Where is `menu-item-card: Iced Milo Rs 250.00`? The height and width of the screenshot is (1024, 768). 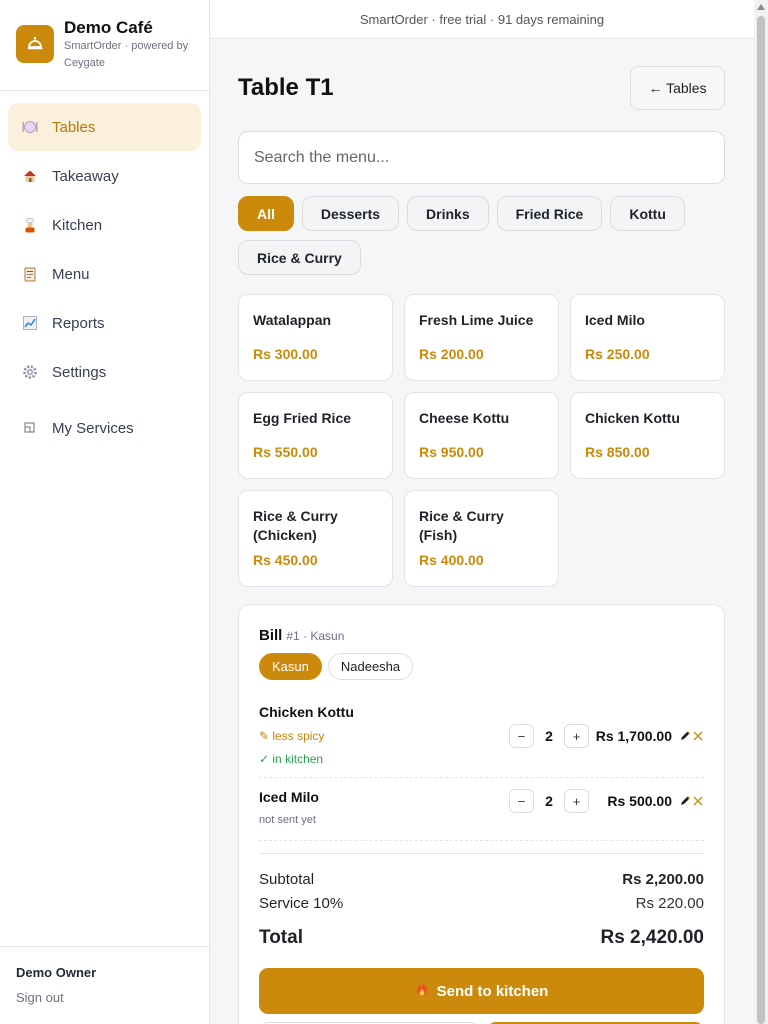 menu-item-card: Iced Milo Rs 250.00 is located at coordinates (647, 337).